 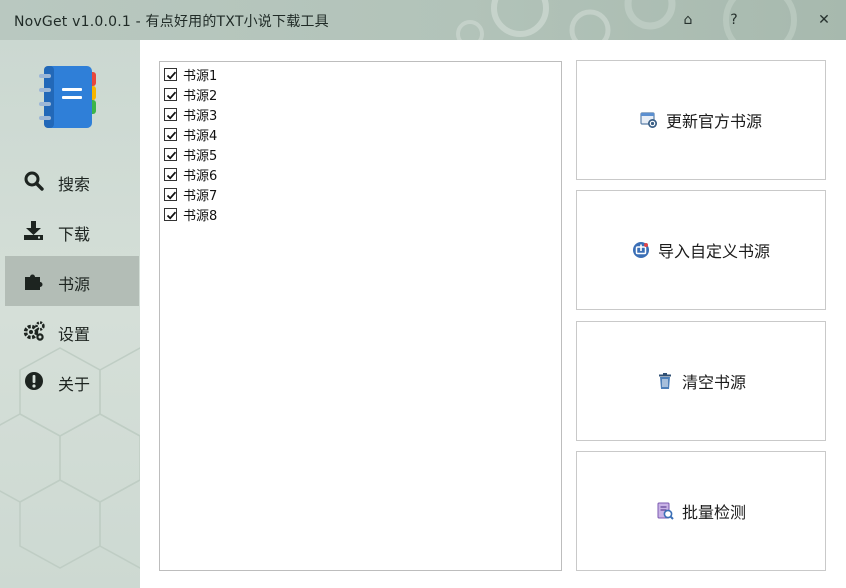 What do you see at coordinates (74, 234) in the screenshot?
I see `sidebar-item-label: 下载` at bounding box center [74, 234].